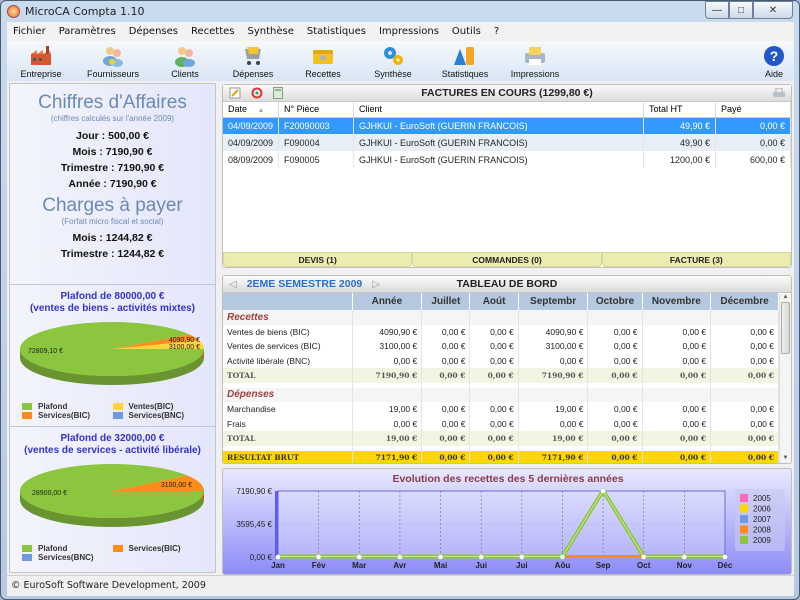  I want to click on title-bar: MicroCA Compta 1.10 — □ ✕, so click(400, 11).